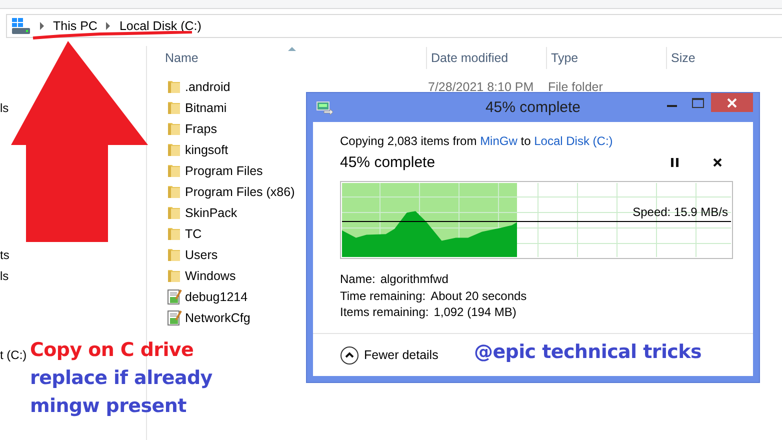  What do you see at coordinates (358, 279) in the screenshot?
I see `detail-label: Name:` at bounding box center [358, 279].